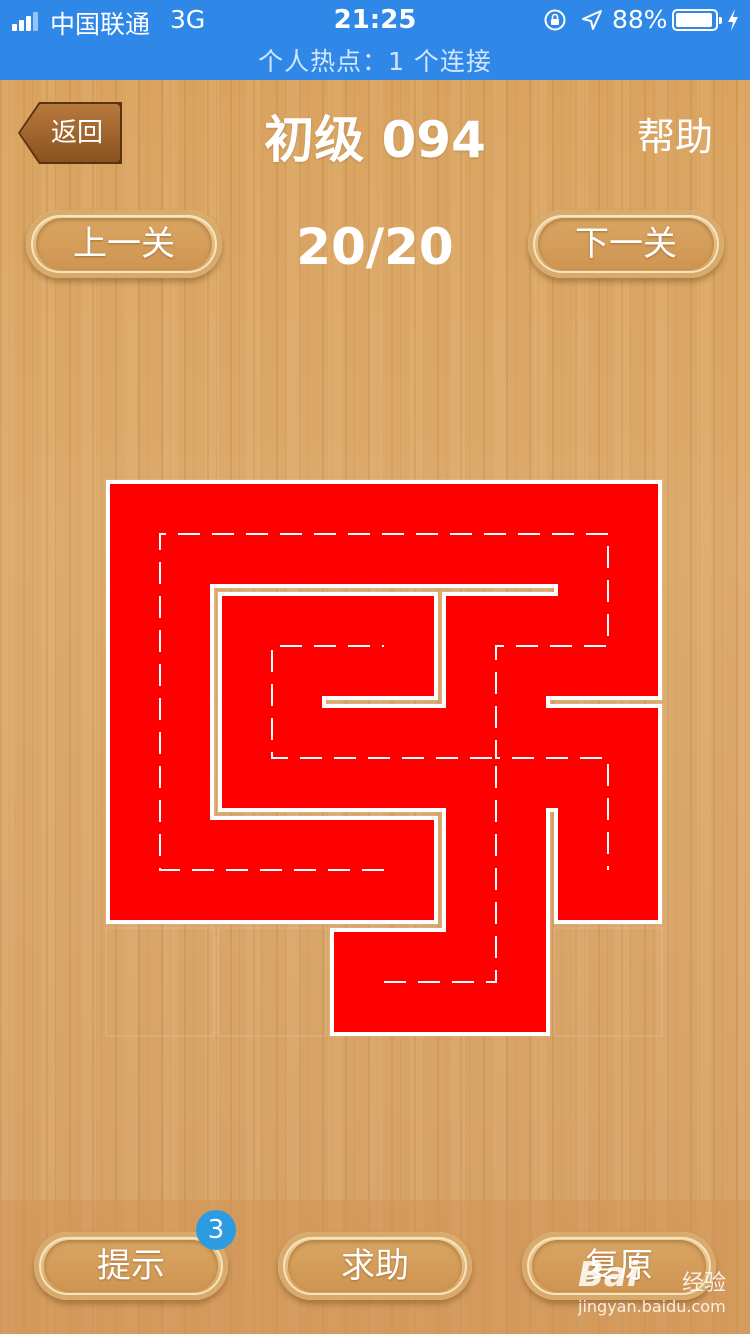  Describe the element at coordinates (652, 1306) in the screenshot. I see `watermark-url: jingyan.baidu.com` at that location.